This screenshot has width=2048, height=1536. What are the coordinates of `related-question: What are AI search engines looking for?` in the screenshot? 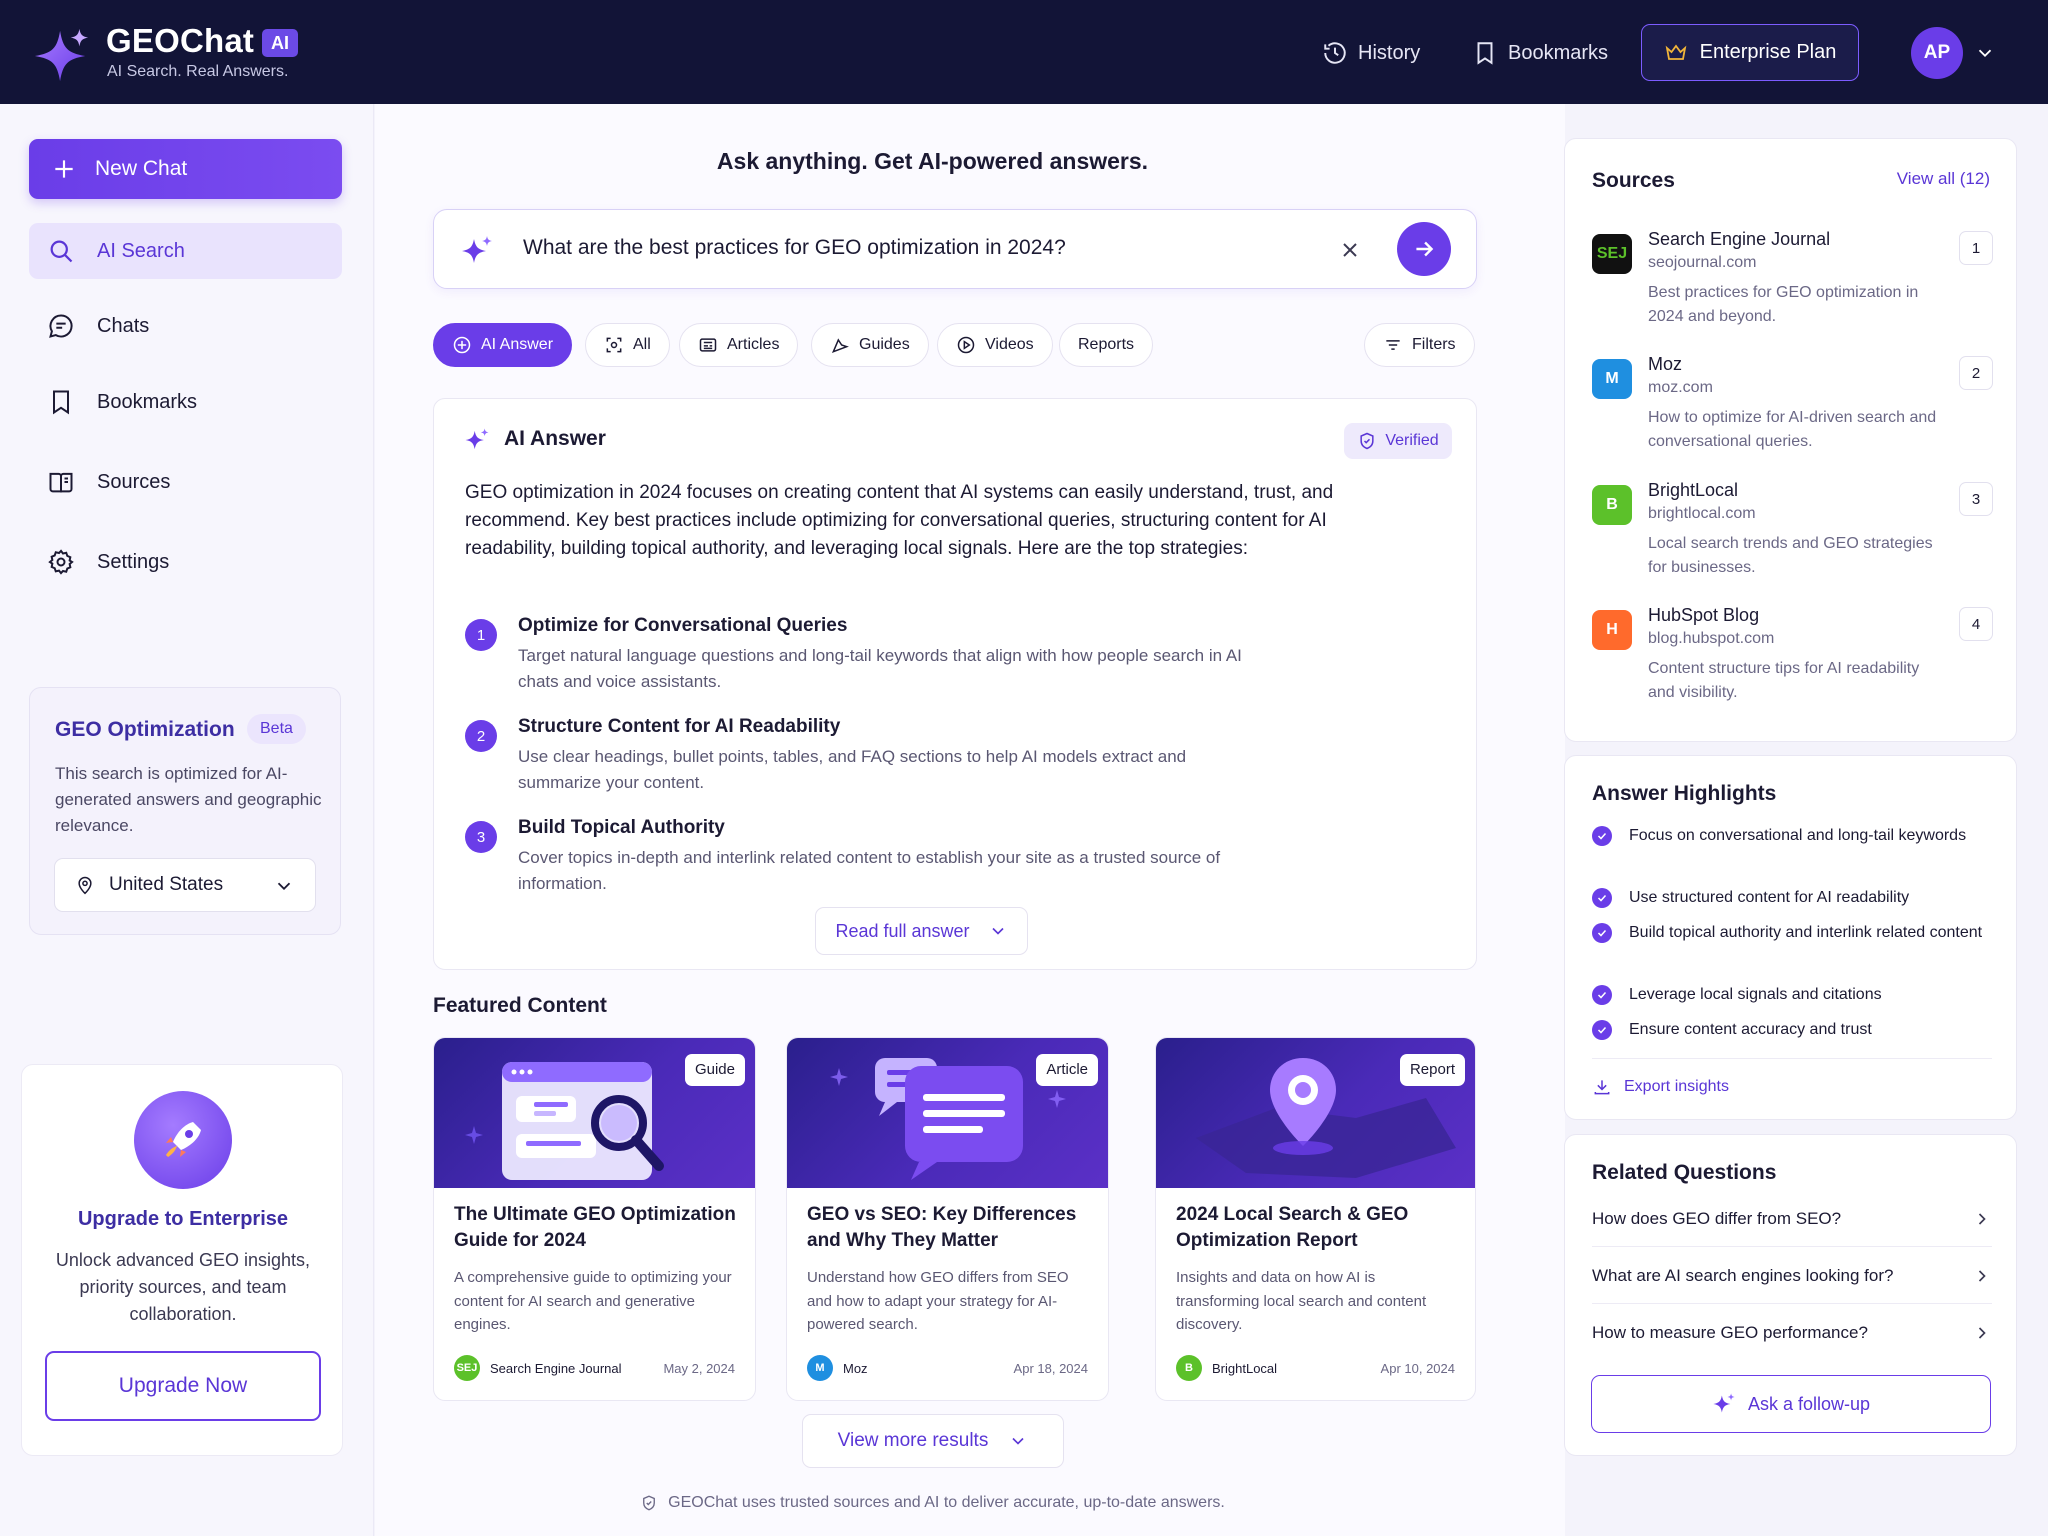 It's located at (1792, 1276).